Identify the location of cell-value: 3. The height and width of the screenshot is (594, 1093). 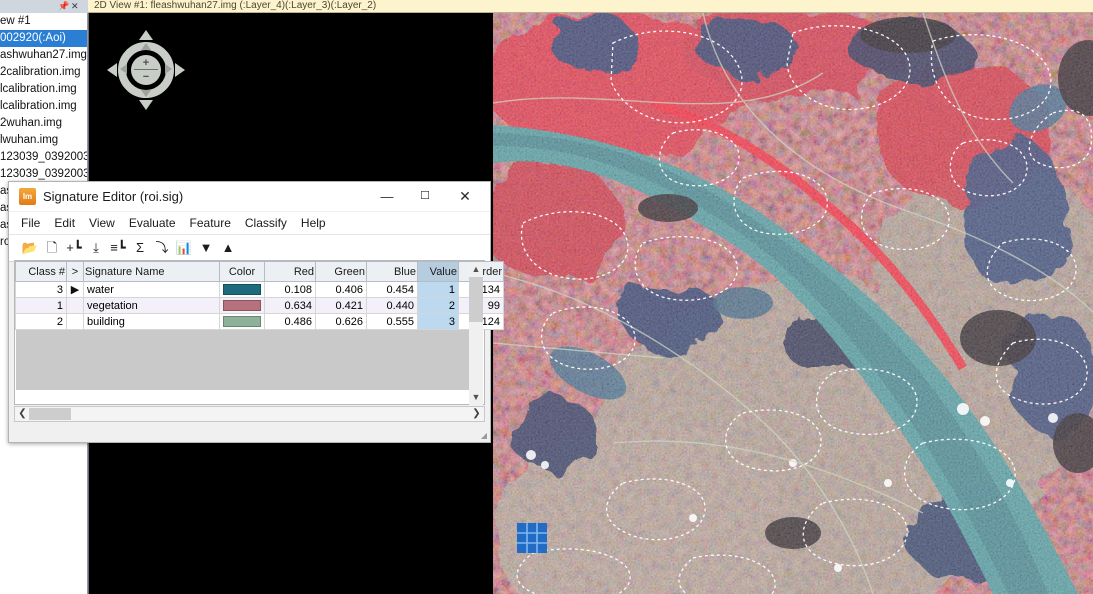
(438, 321).